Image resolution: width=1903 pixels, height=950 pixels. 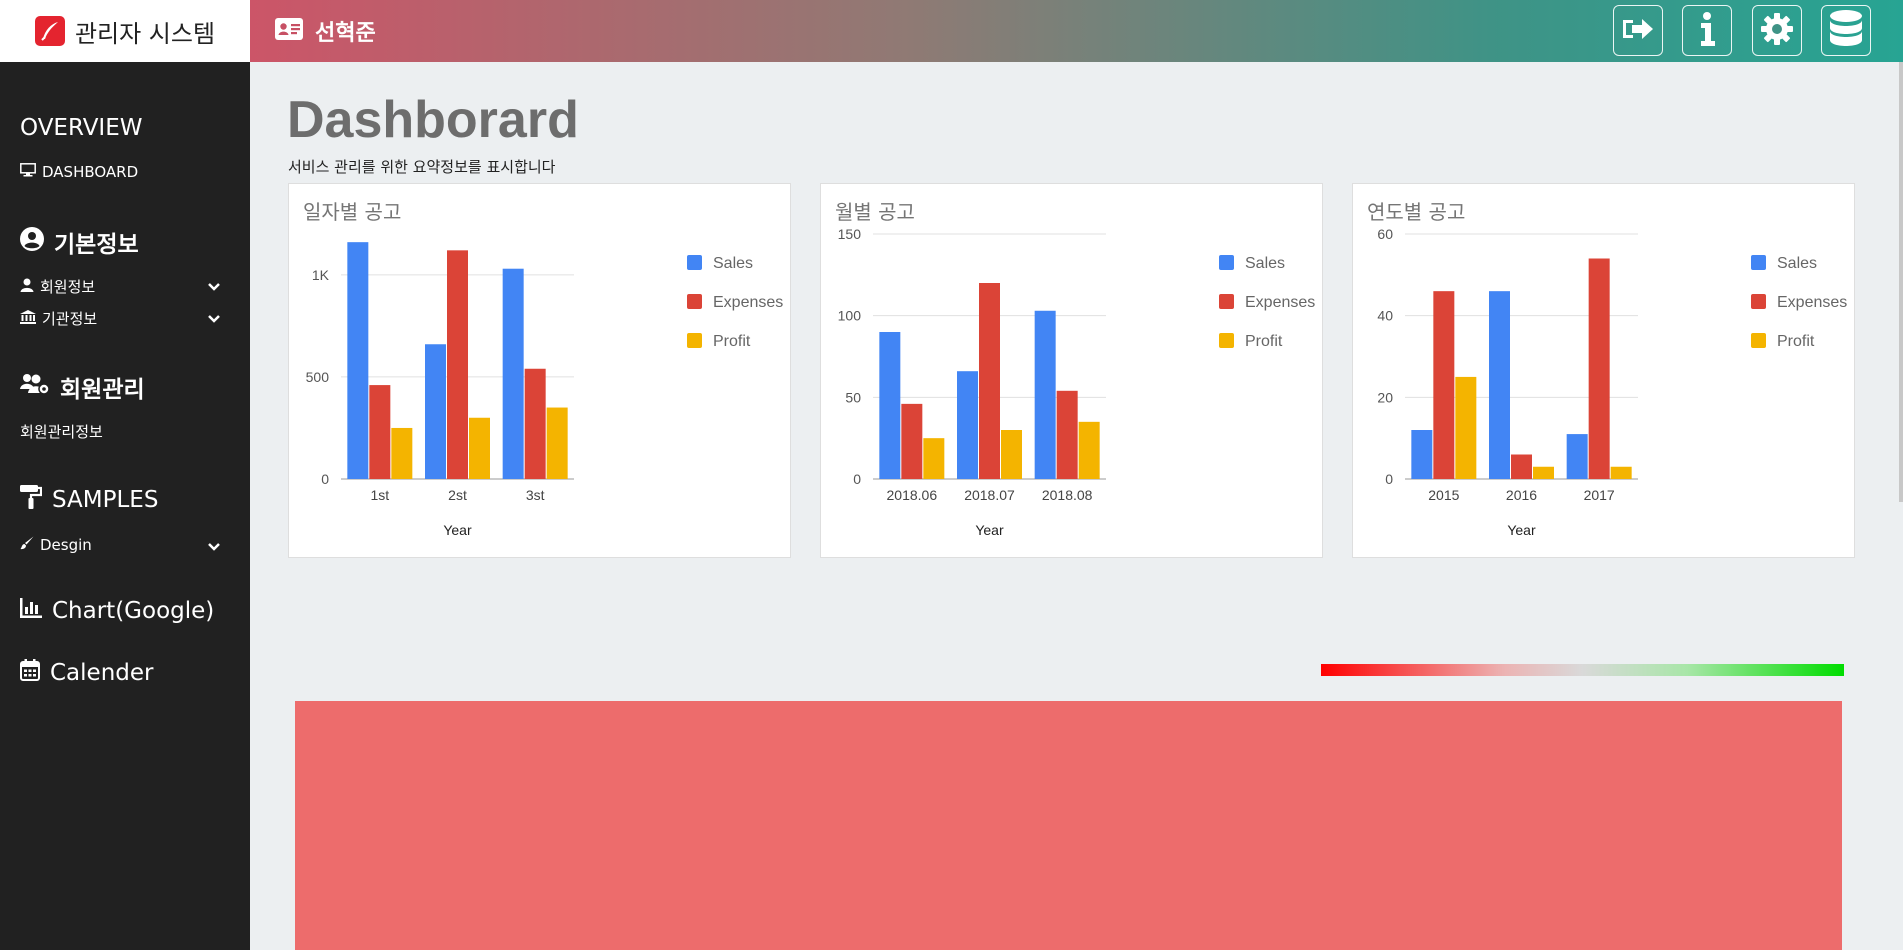 I want to click on gear-icon, so click(x=1777, y=31).